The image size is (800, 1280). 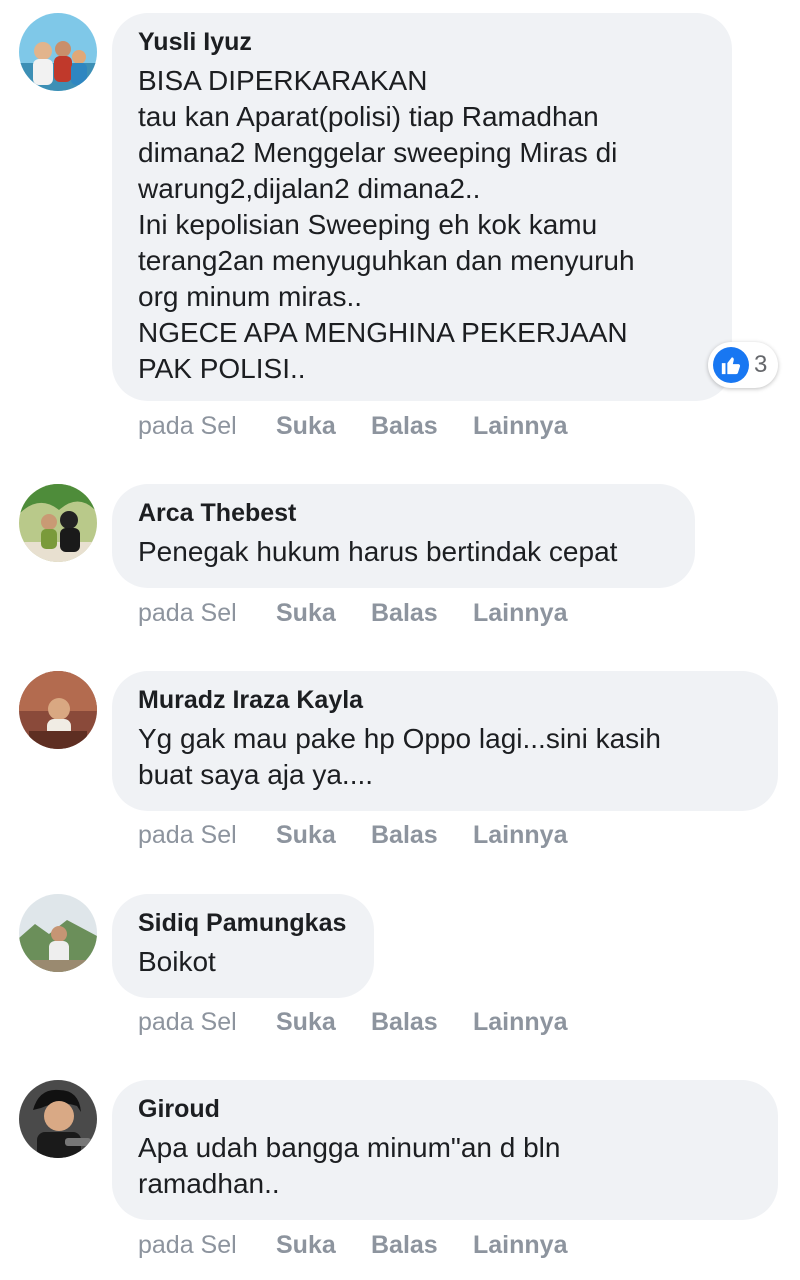 I want to click on comment-text: Boikot, so click(x=177, y=961).